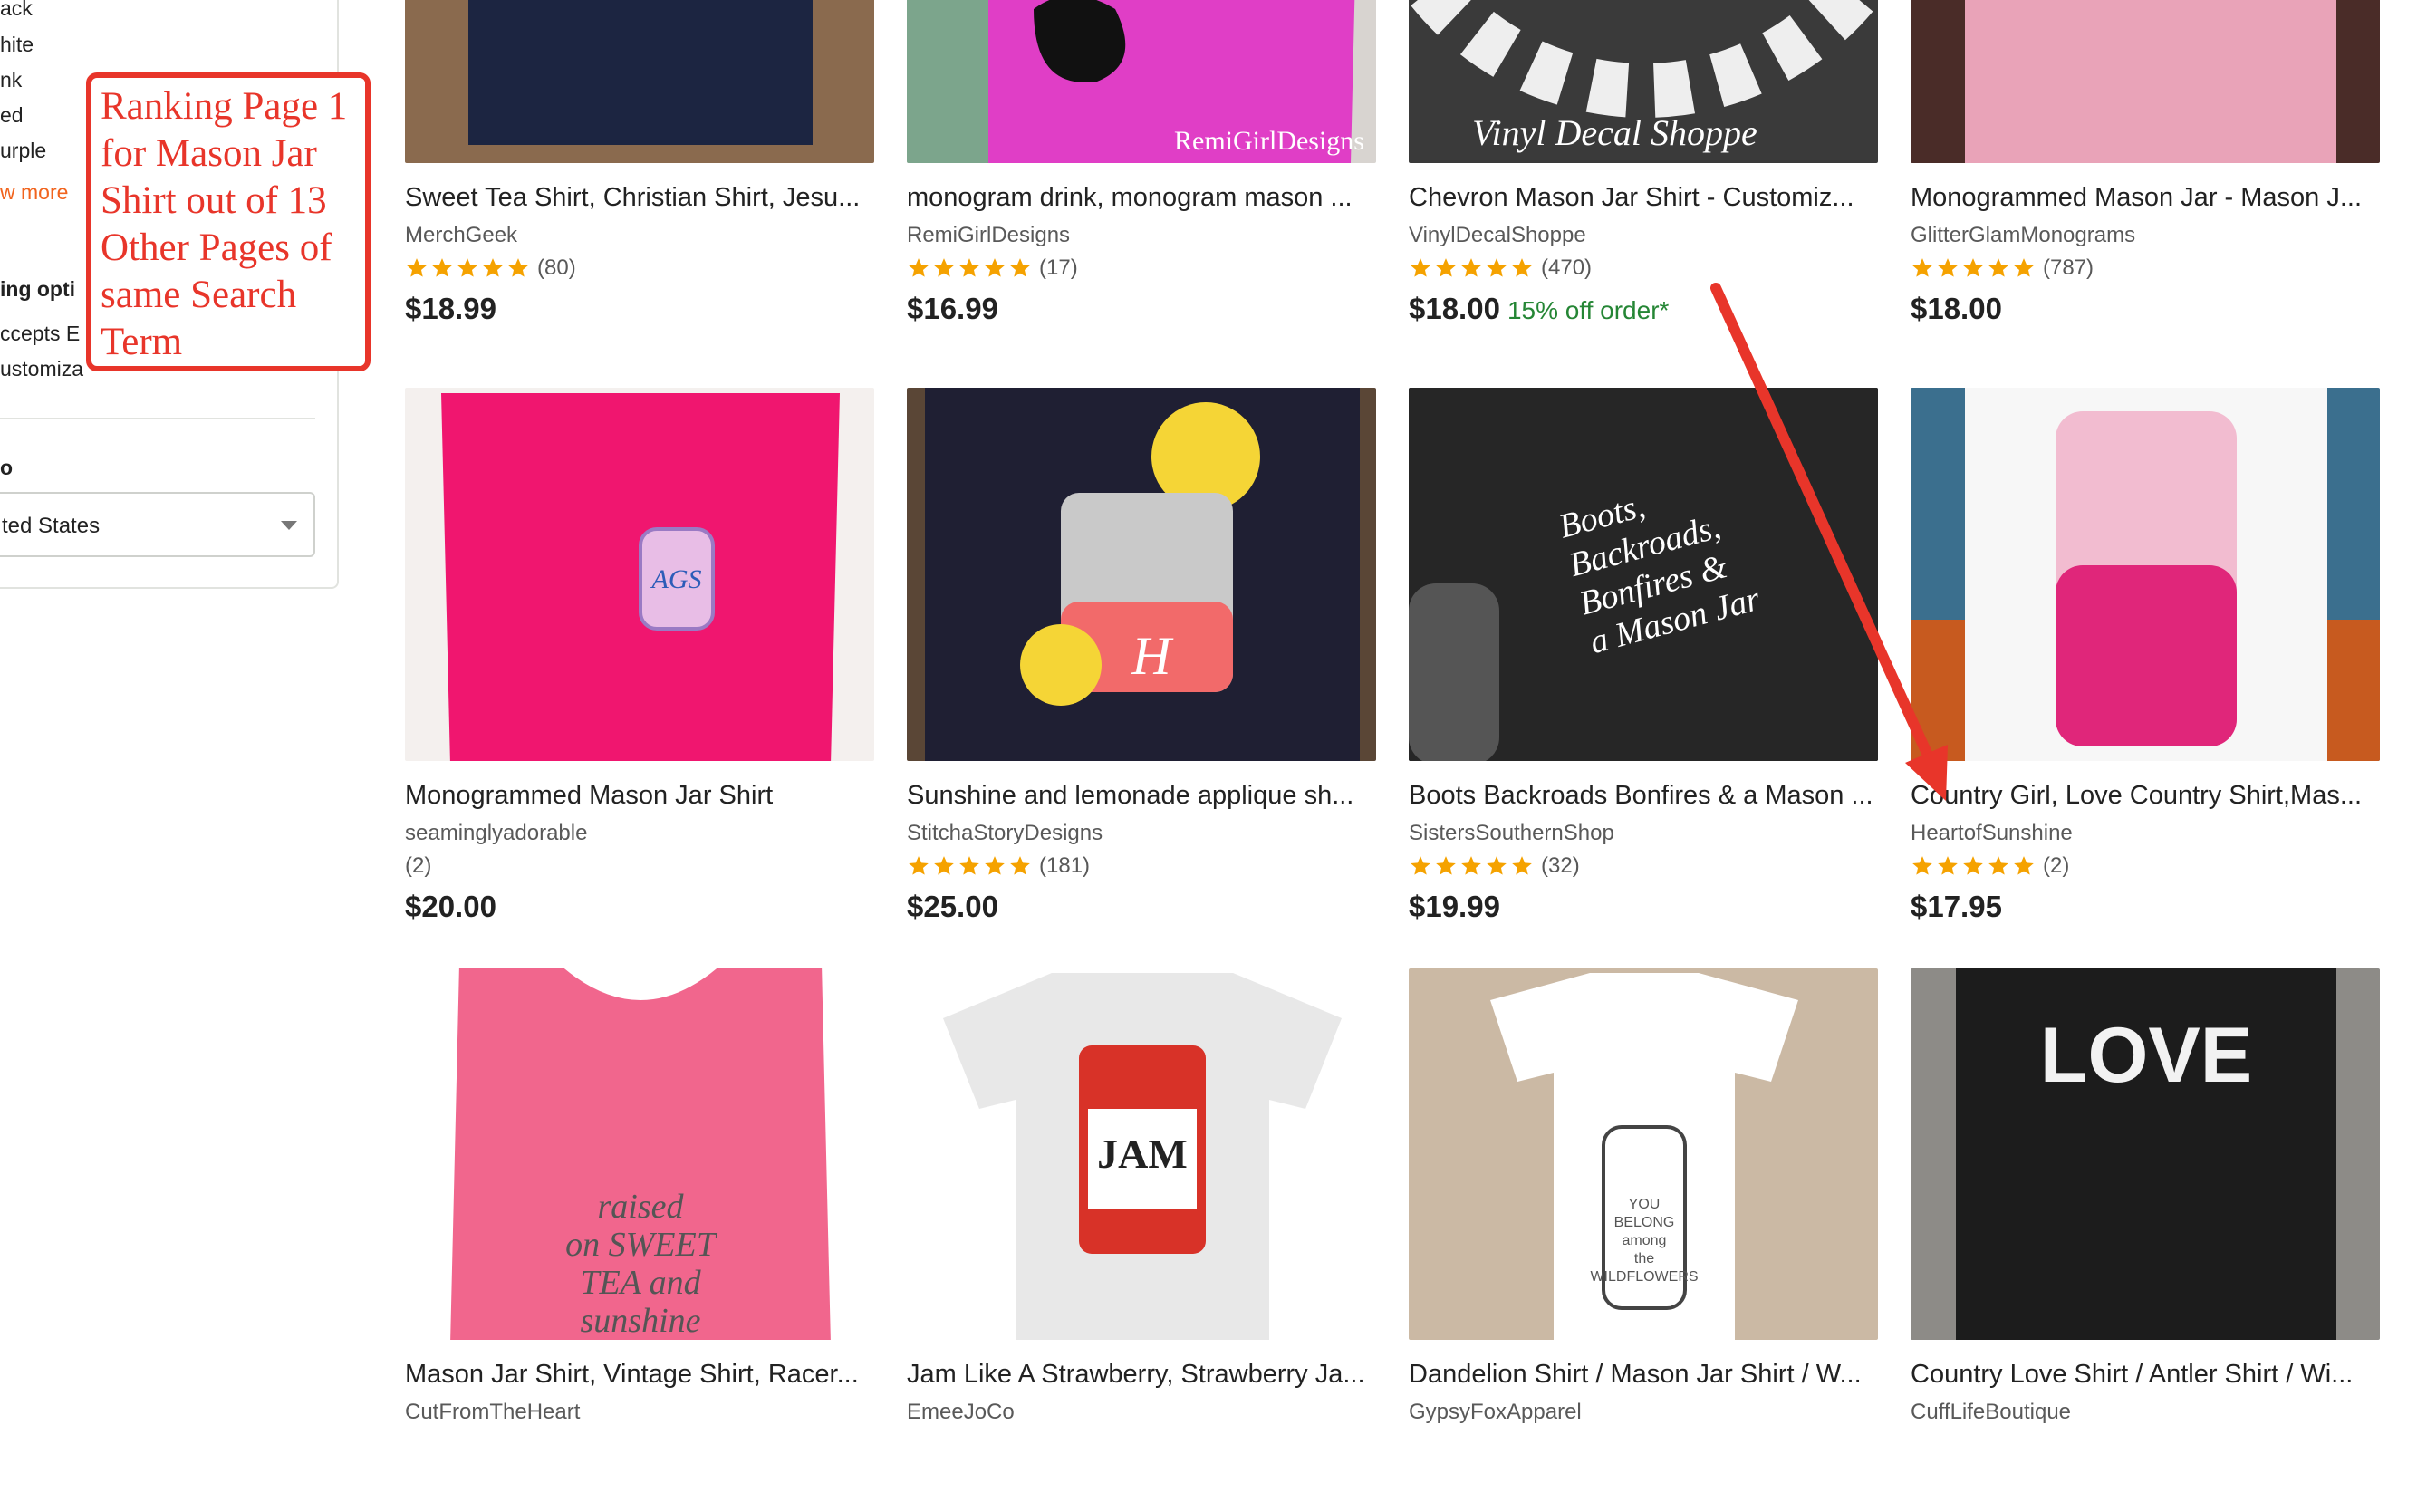 The width and height of the screenshot is (2417, 1512). Describe the element at coordinates (2145, 1154) in the screenshot. I see `listing-image: LOVE` at that location.